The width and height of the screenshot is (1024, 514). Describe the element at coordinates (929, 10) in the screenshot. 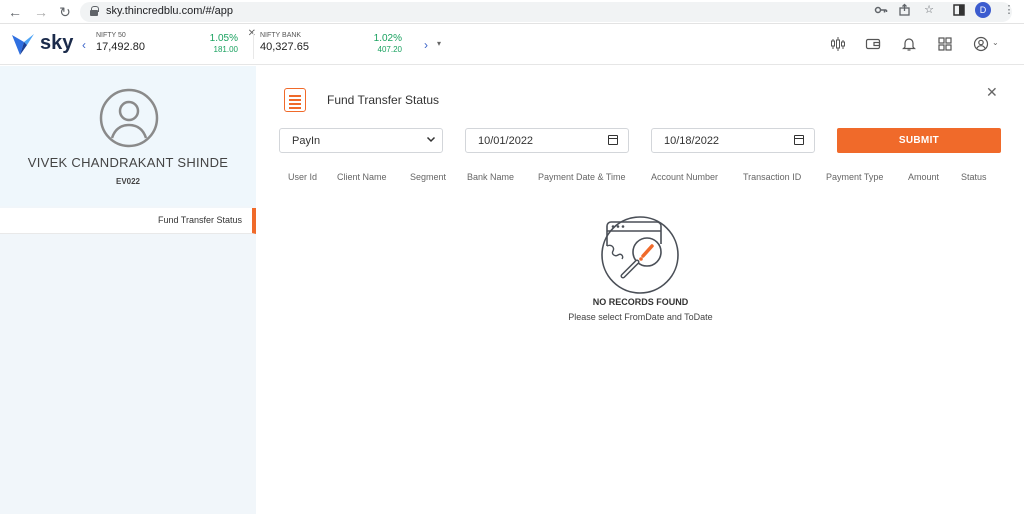

I see `bookmark-star-icon: ☆` at that location.